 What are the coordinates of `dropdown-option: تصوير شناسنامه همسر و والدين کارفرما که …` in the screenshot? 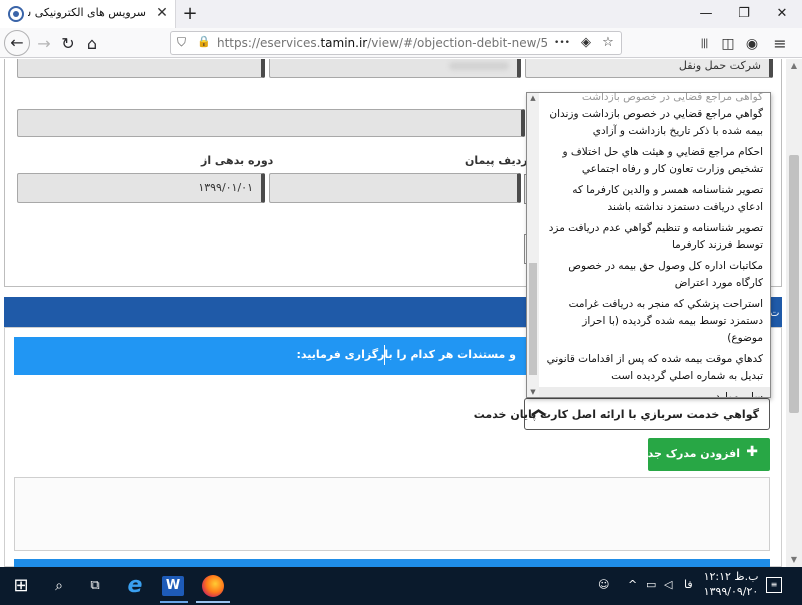 It's located at (654, 199).